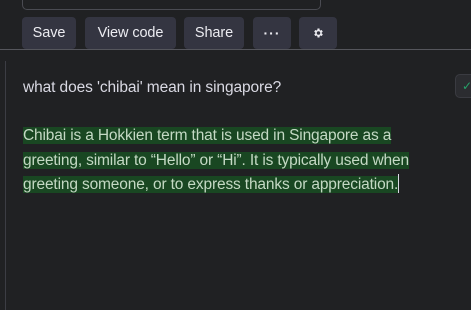 The height and width of the screenshot is (310, 471). I want to click on settings-button, so click(318, 33).